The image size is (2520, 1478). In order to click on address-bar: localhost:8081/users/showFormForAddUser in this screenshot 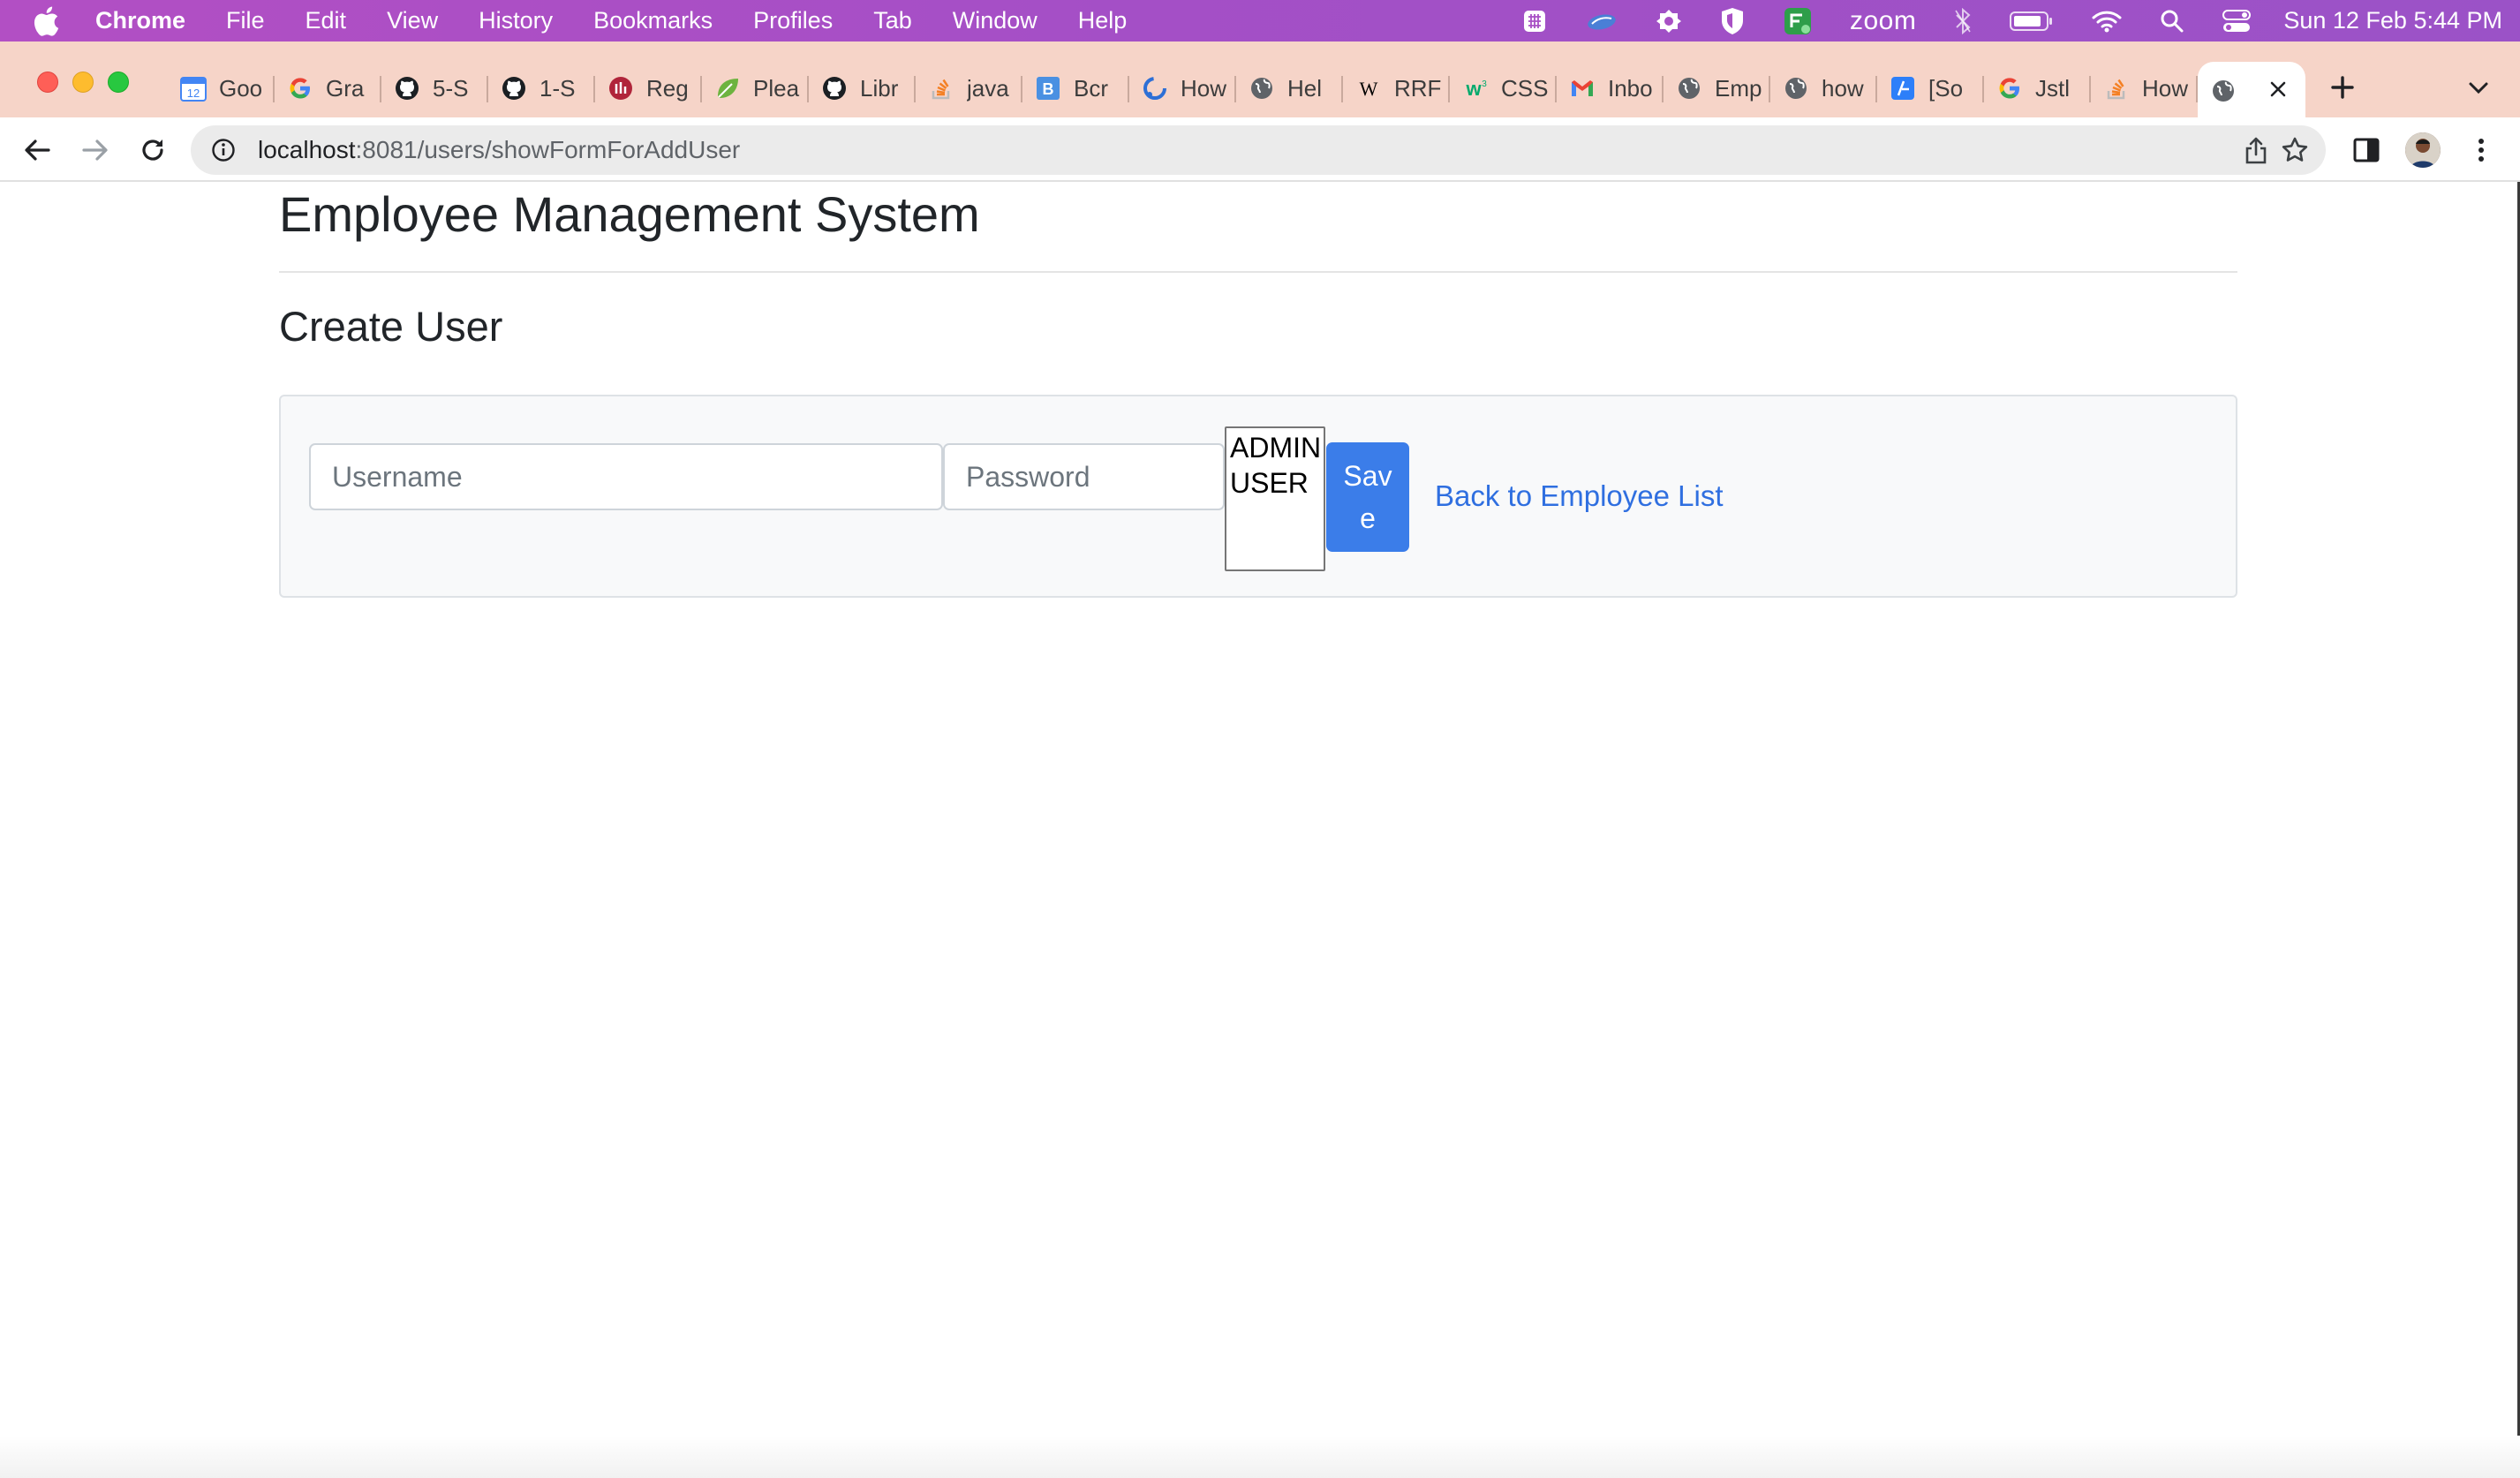, I will do `click(1258, 150)`.